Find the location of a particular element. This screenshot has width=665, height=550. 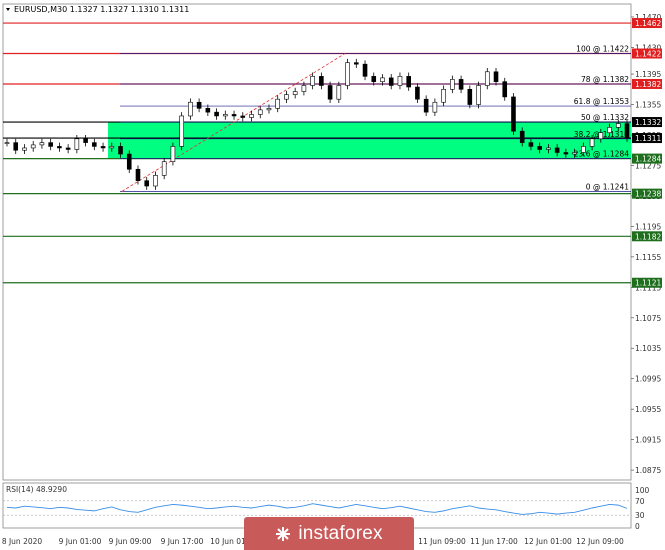

fib-label-1: 78 @ 1.1382 is located at coordinates (605, 79).